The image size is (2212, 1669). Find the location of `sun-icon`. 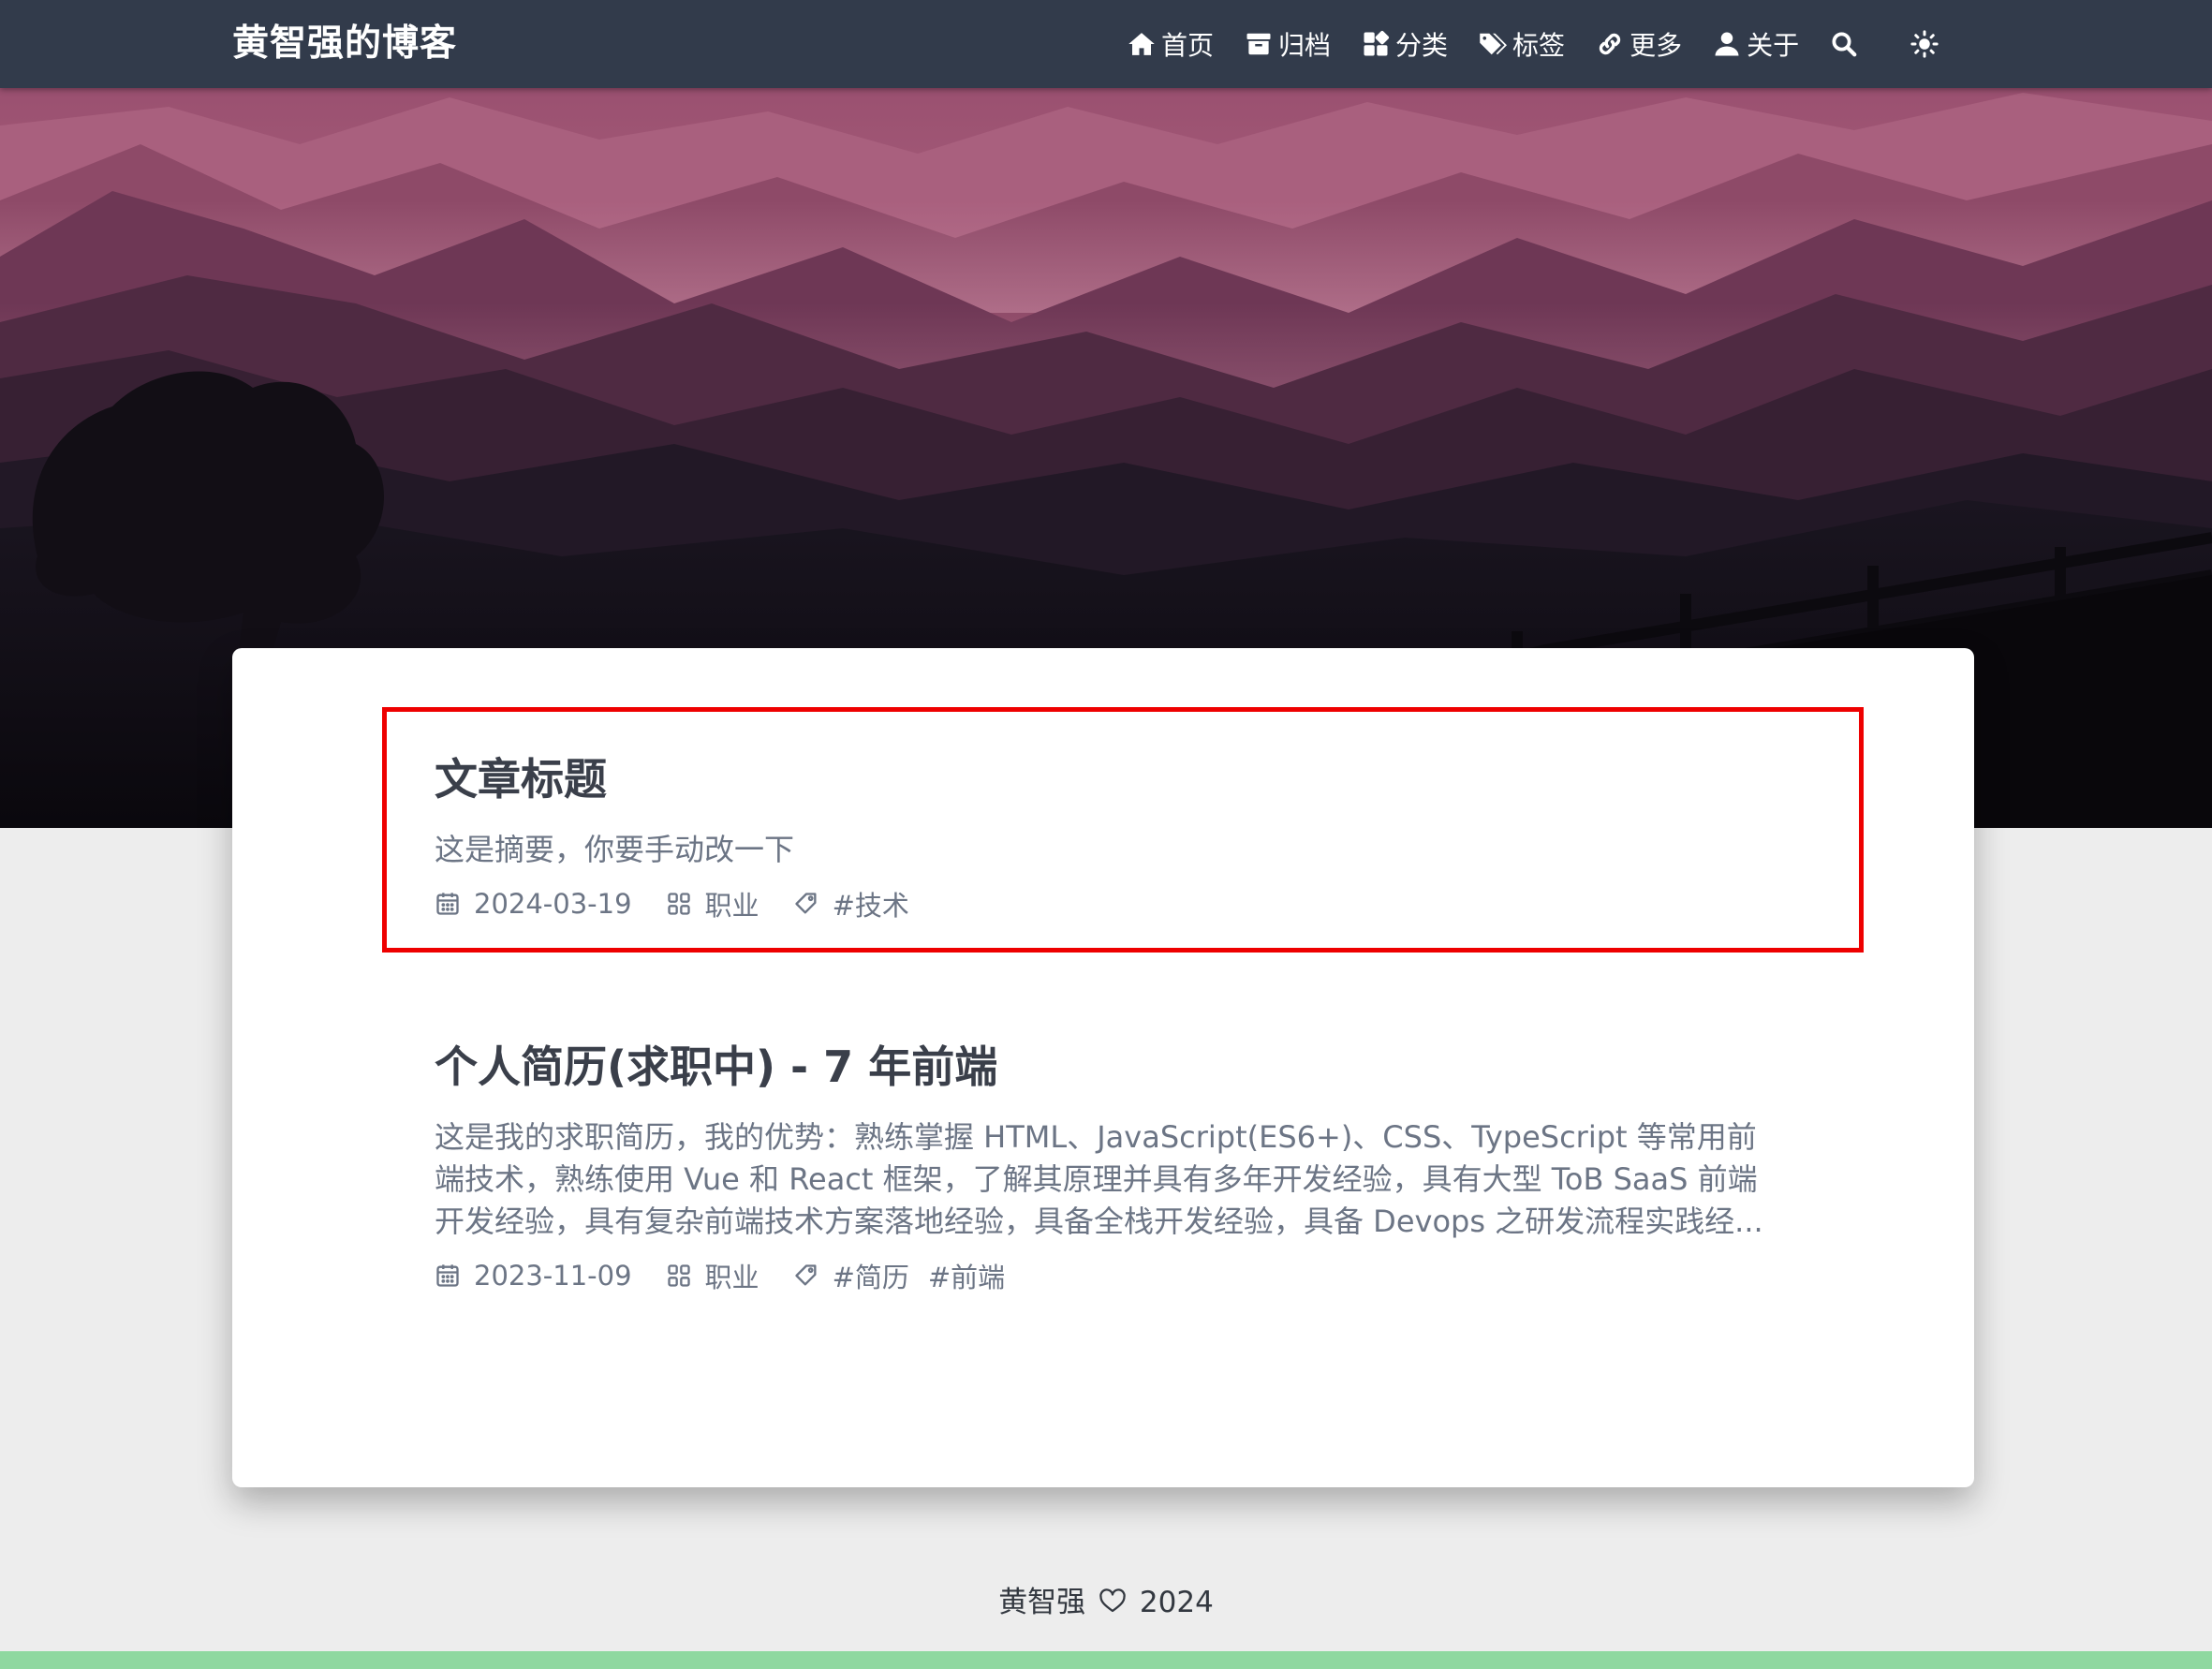

sun-icon is located at coordinates (1924, 44).